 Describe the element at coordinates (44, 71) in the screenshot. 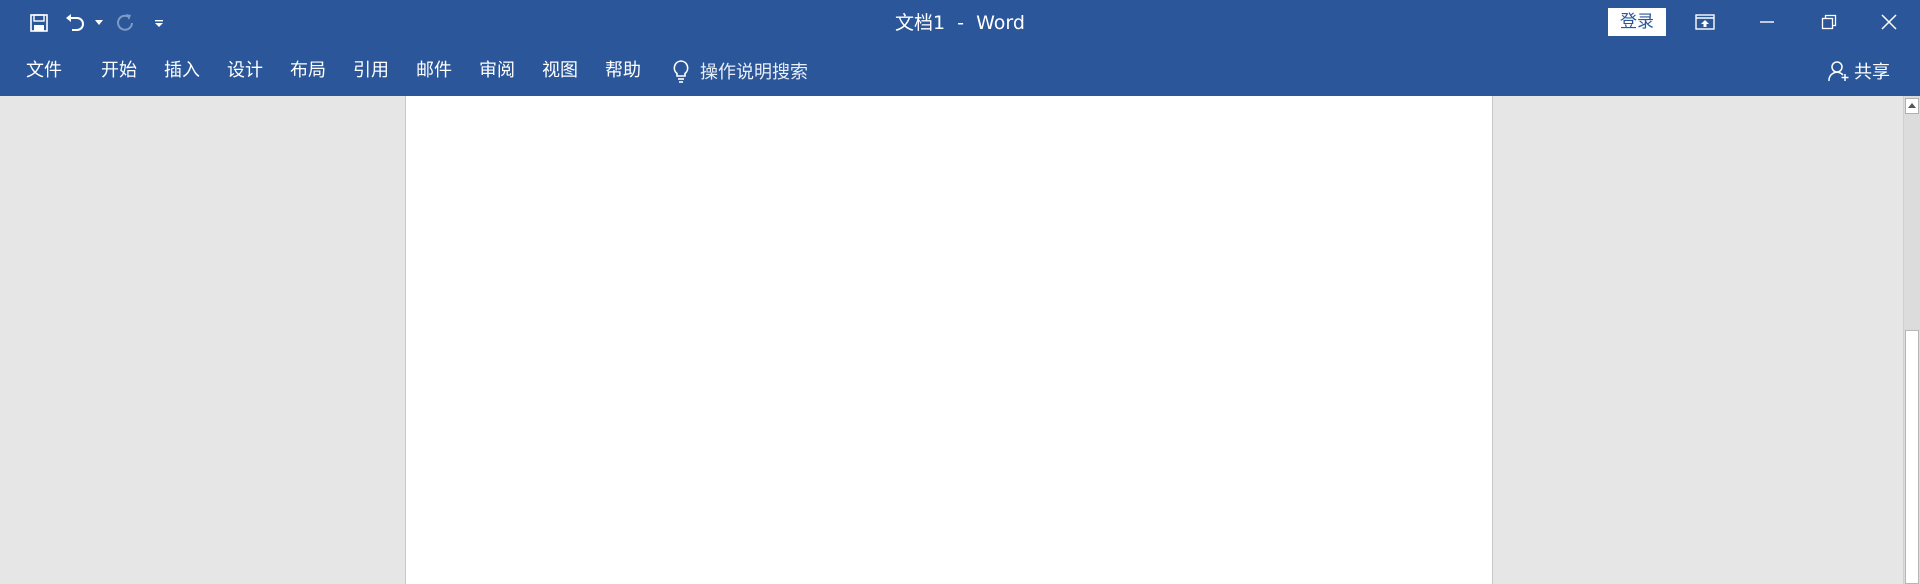

I see `tab-file: 文件` at that location.